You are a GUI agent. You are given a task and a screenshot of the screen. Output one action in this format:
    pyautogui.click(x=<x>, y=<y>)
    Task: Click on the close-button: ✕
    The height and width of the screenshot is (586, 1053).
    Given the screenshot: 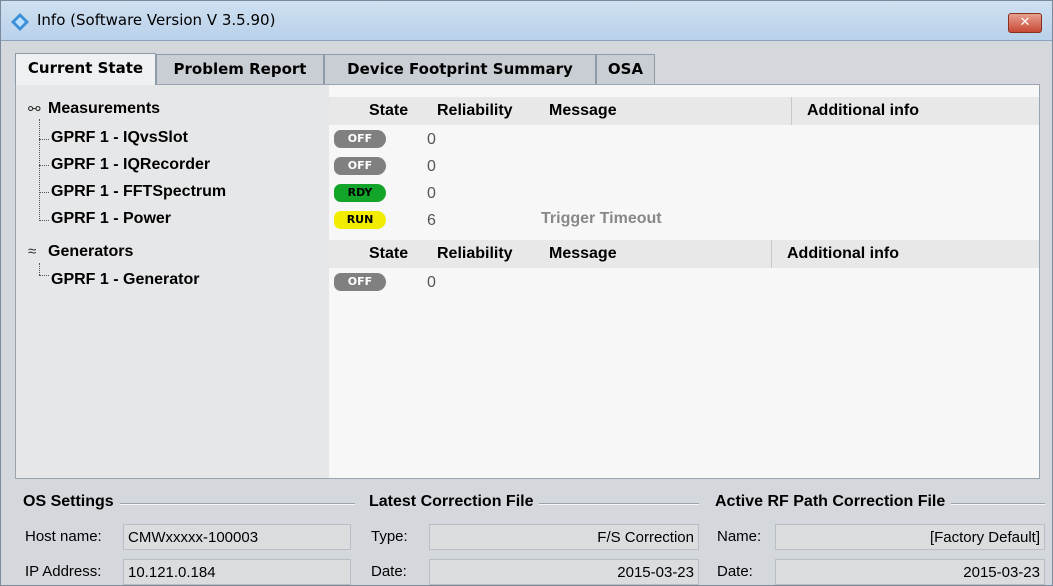 What is the action you would take?
    pyautogui.click(x=1025, y=23)
    